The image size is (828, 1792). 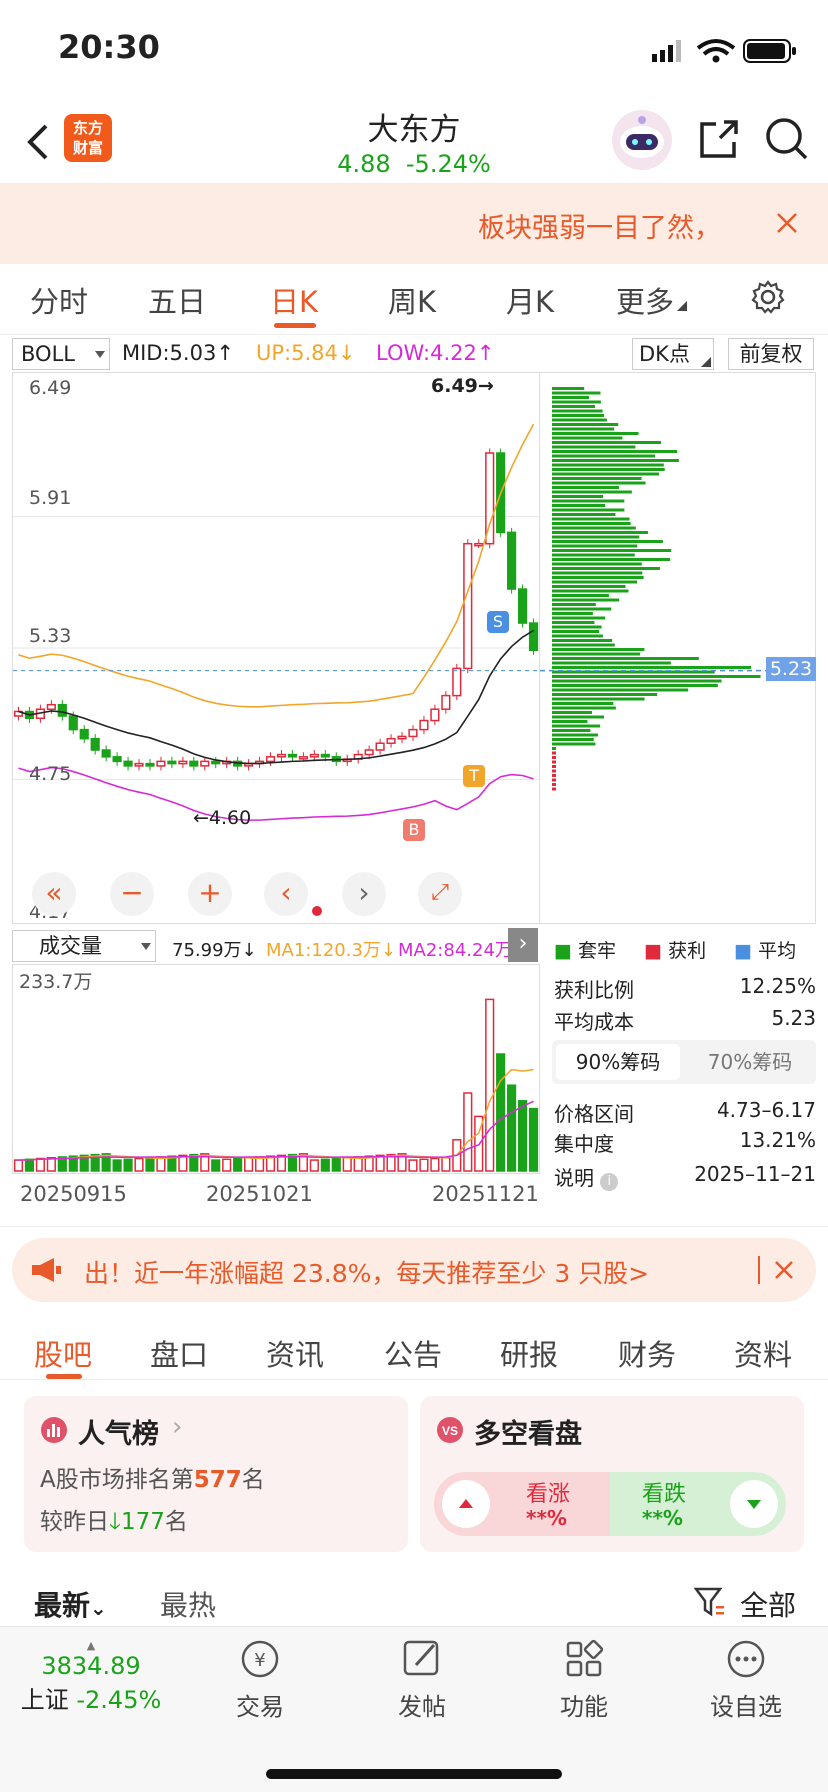 I want to click on feed-latest-label: 最新, so click(x=62, y=1605).